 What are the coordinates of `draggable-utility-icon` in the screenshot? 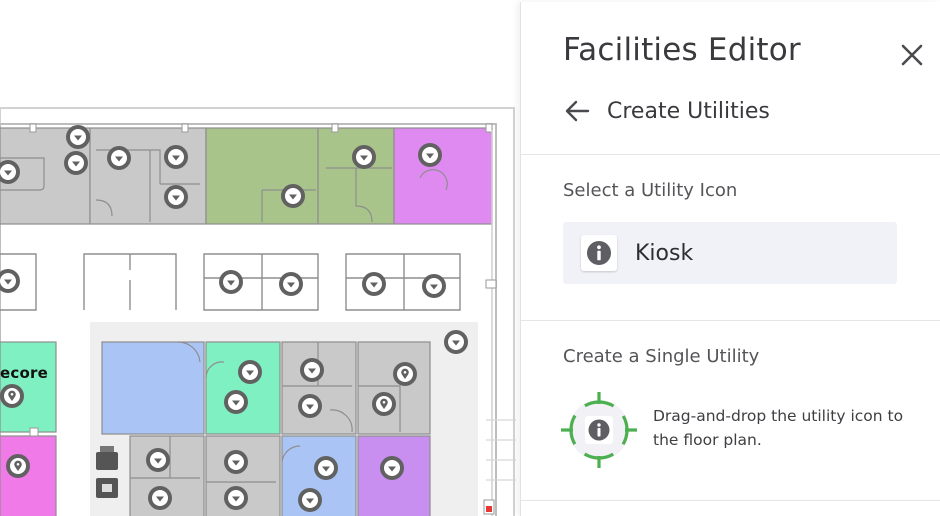 It's located at (599, 430).